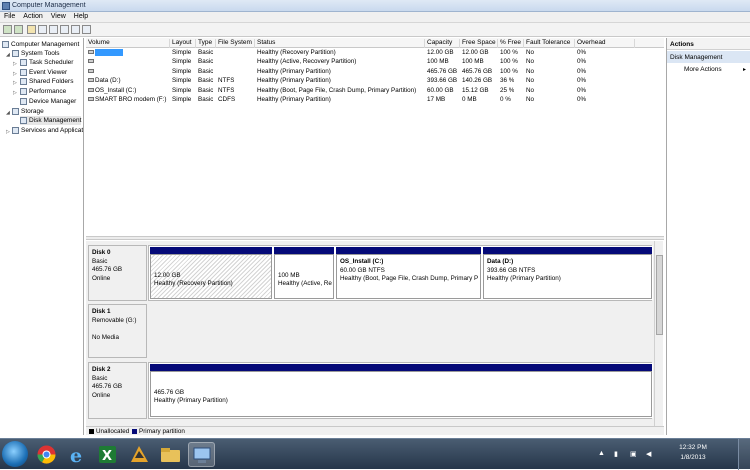 This screenshot has width=750, height=470. Describe the element at coordinates (744, 69) in the screenshot. I see `submenu-arrow-icon: ▸` at that location.